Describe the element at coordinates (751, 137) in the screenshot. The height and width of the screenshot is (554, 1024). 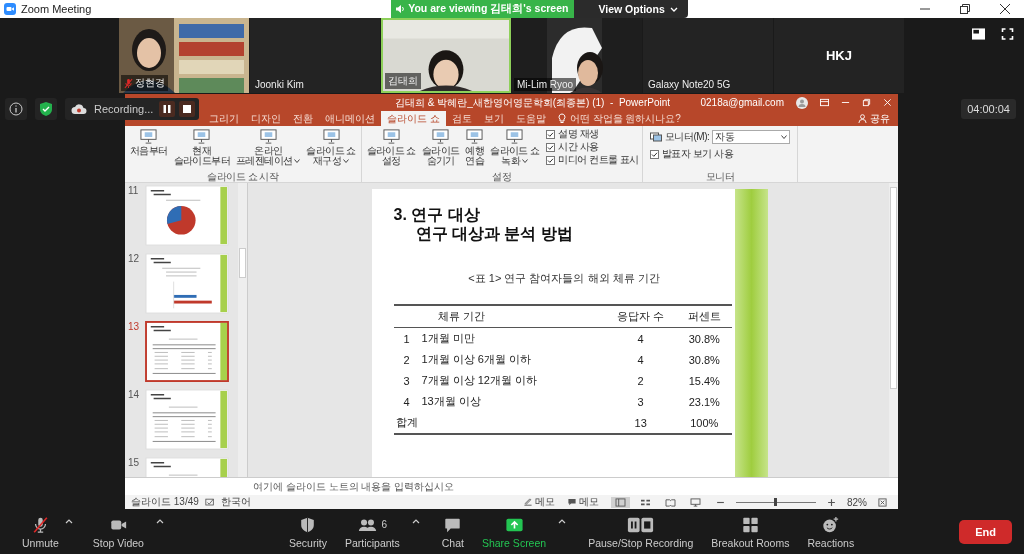
I see `monitor-dropdown: 자동` at that location.